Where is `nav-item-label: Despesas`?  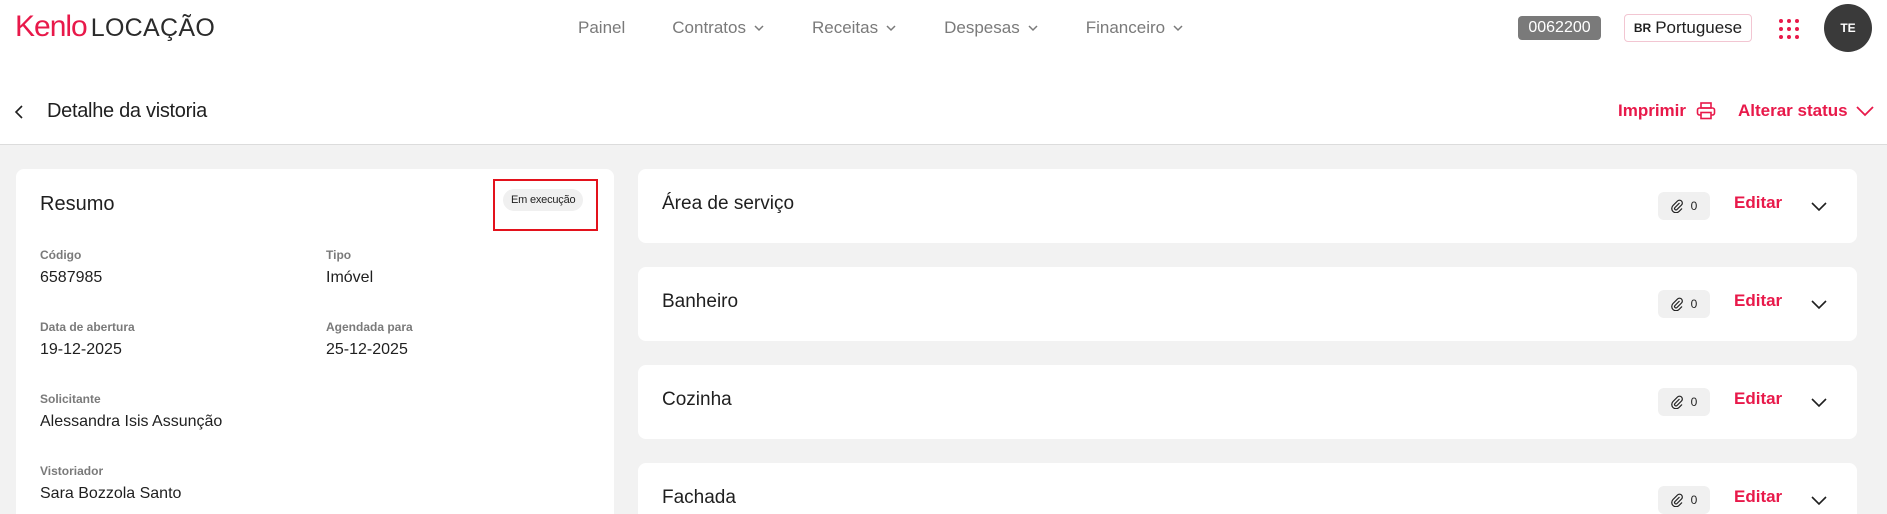 nav-item-label: Despesas is located at coordinates (982, 27).